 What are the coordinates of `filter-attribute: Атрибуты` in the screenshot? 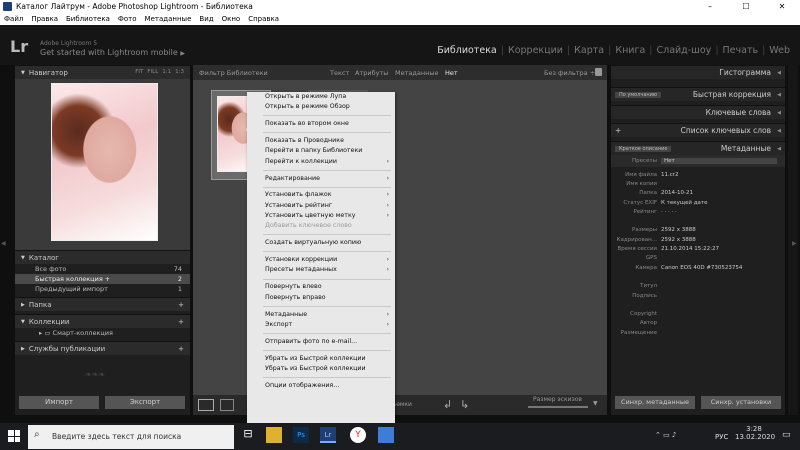 It's located at (371, 73).